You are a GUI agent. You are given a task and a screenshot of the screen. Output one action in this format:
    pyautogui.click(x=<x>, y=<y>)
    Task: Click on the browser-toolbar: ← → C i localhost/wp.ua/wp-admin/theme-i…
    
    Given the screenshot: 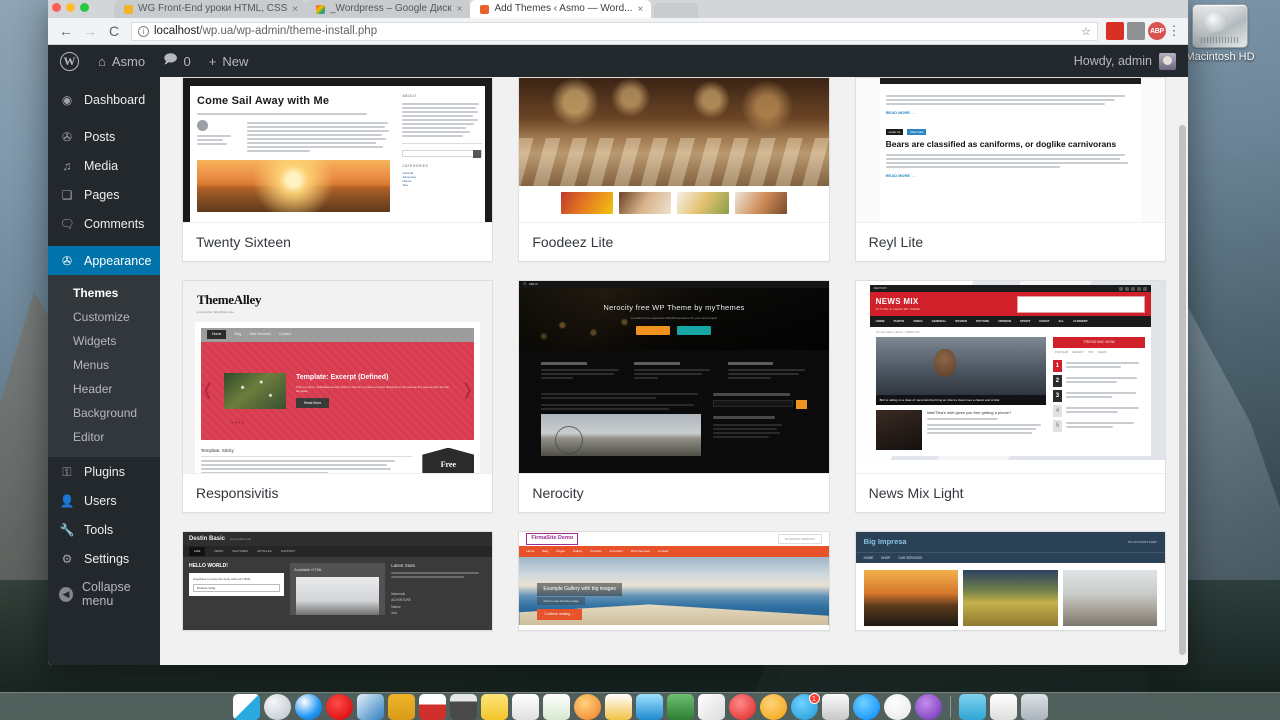 What is the action you would take?
    pyautogui.click(x=618, y=31)
    